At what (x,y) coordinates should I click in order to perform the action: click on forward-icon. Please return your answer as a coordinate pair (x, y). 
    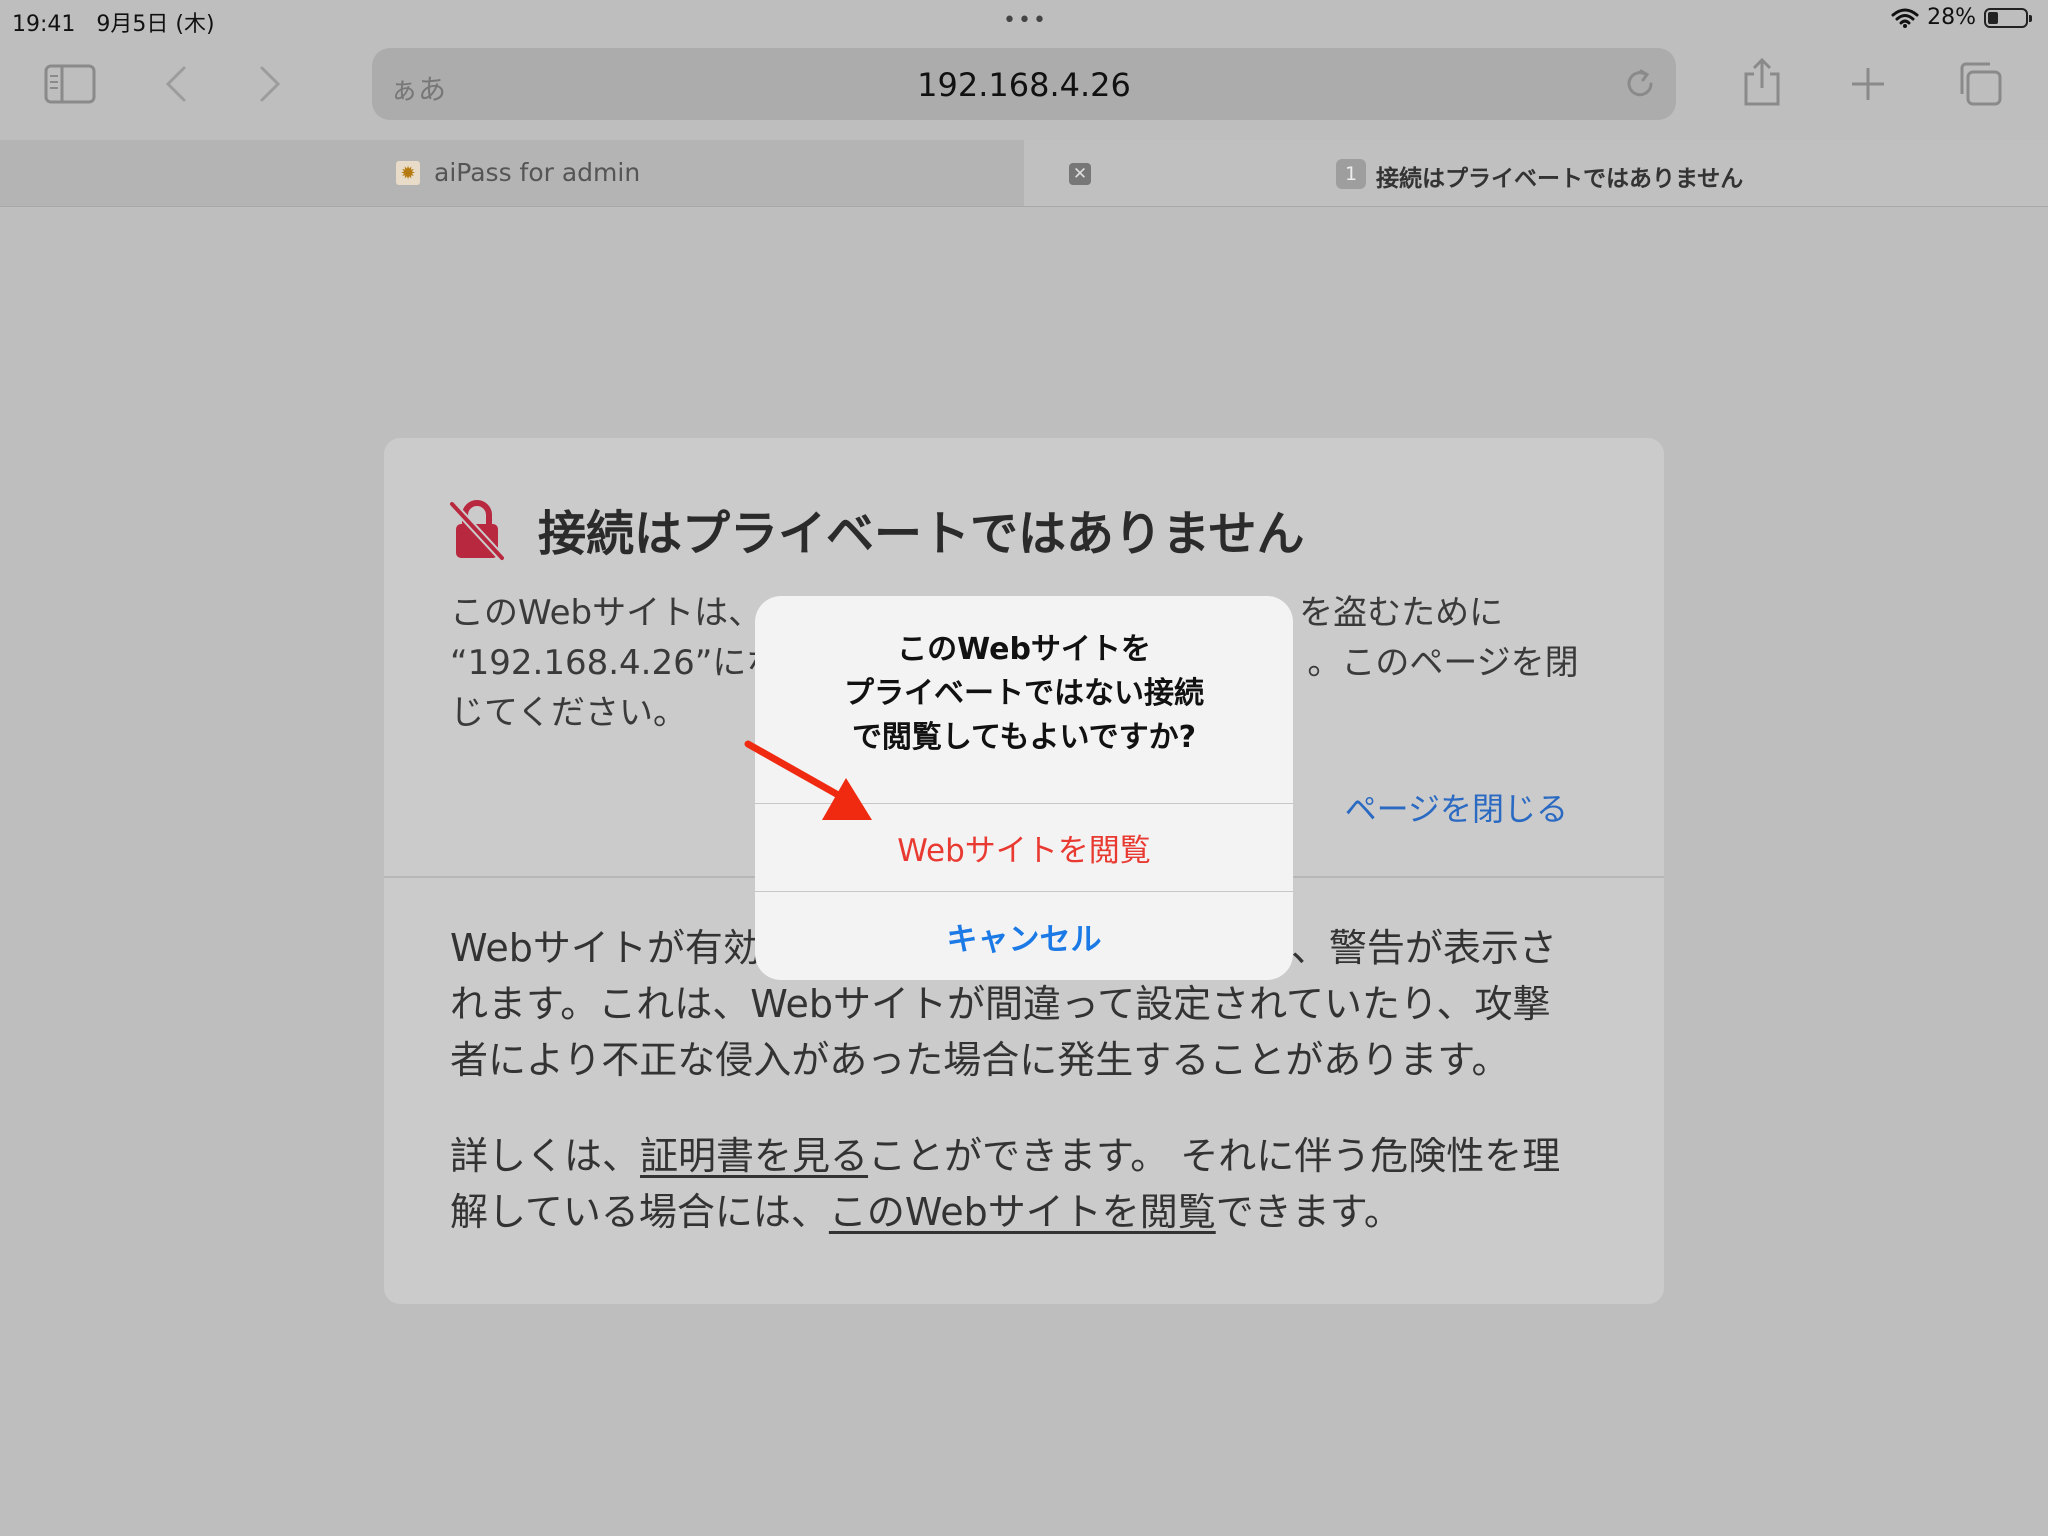
    Looking at the image, I should click on (271, 84).